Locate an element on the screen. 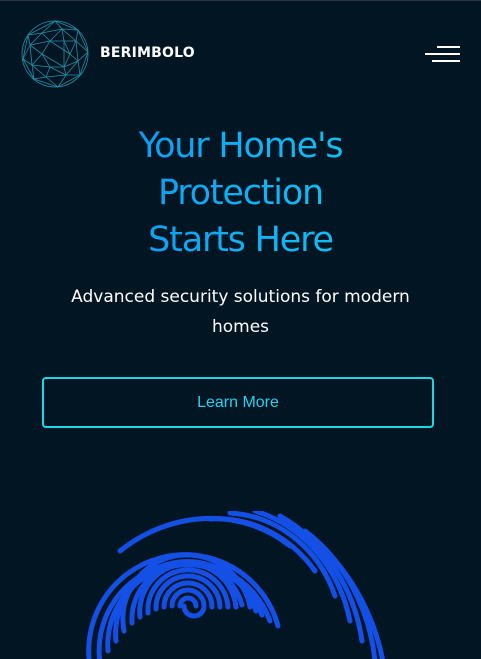  hero-title-line: Protection is located at coordinates (240, 193).